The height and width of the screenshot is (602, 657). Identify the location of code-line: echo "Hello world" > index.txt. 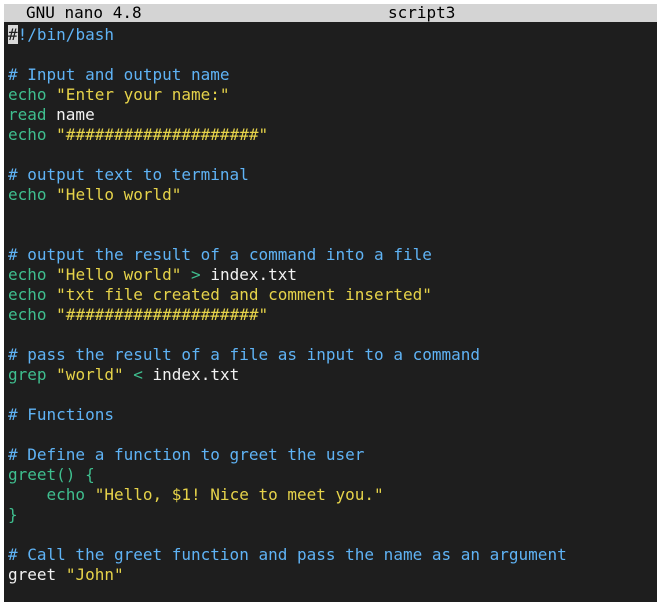
(332, 275).